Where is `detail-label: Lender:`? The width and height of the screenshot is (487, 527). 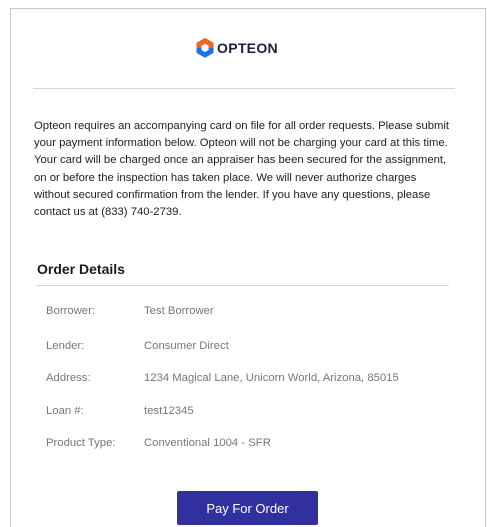 detail-label: Lender: is located at coordinates (65, 346).